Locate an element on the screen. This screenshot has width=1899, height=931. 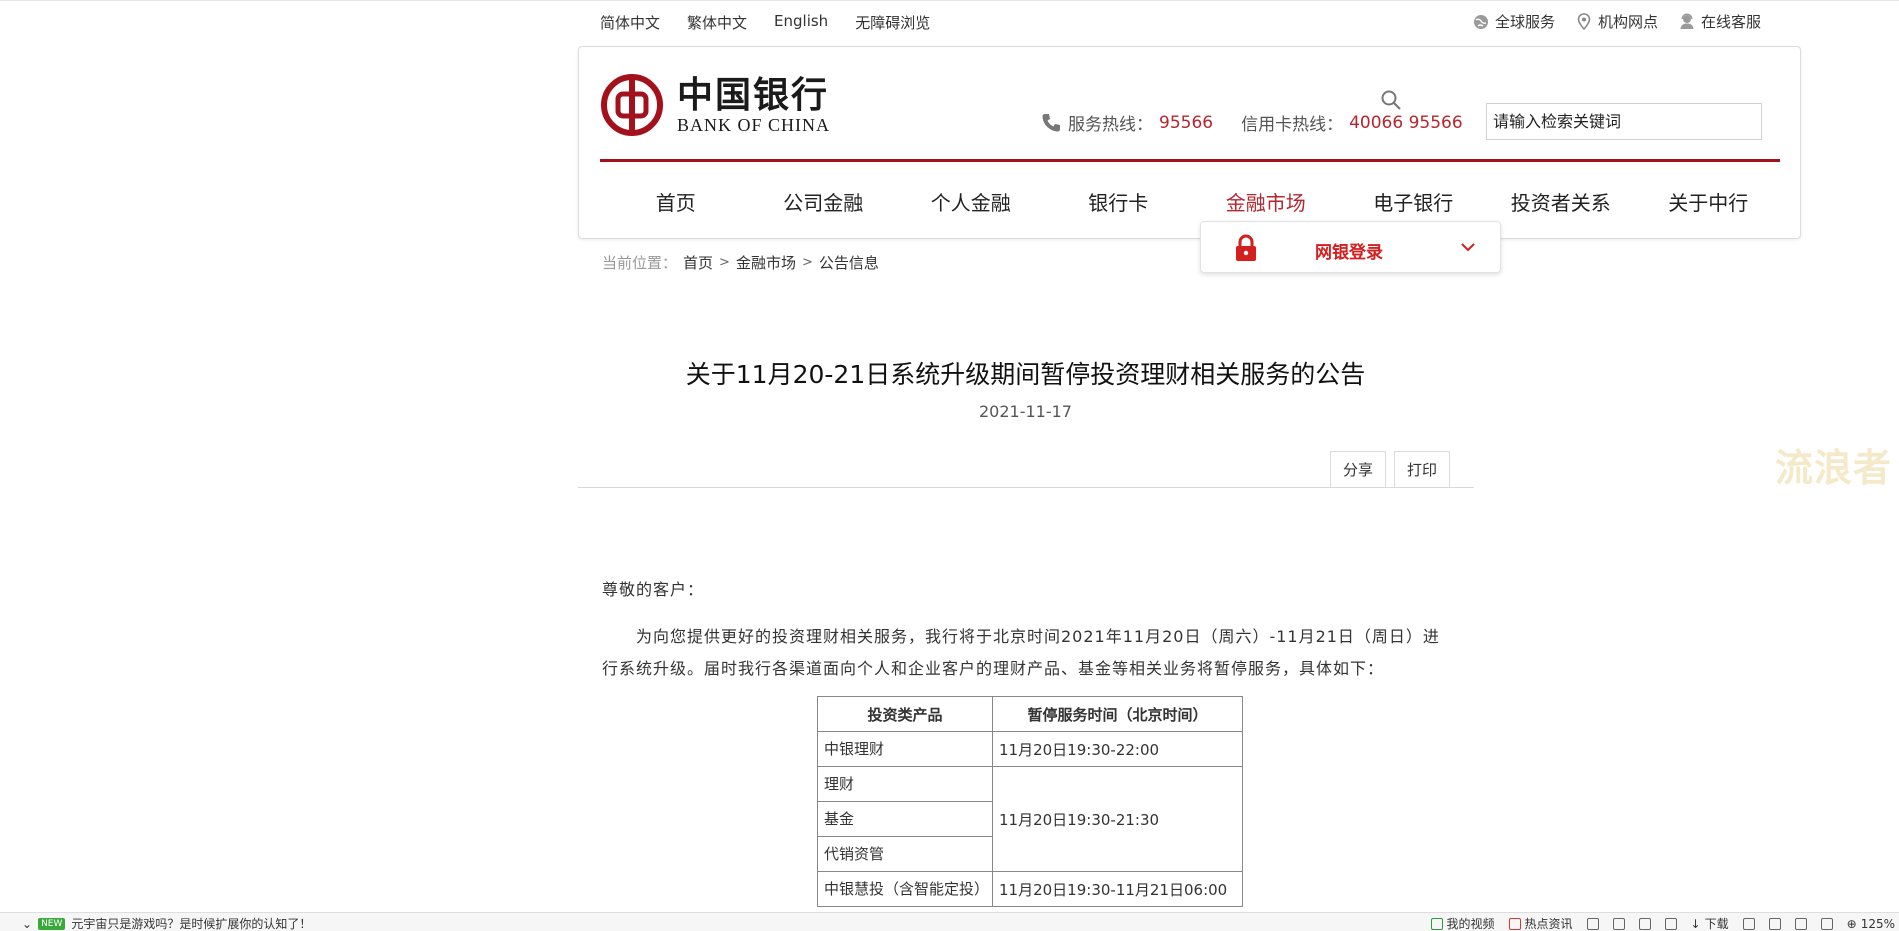
global-service-link: 全球服务 is located at coordinates (1513, 21).